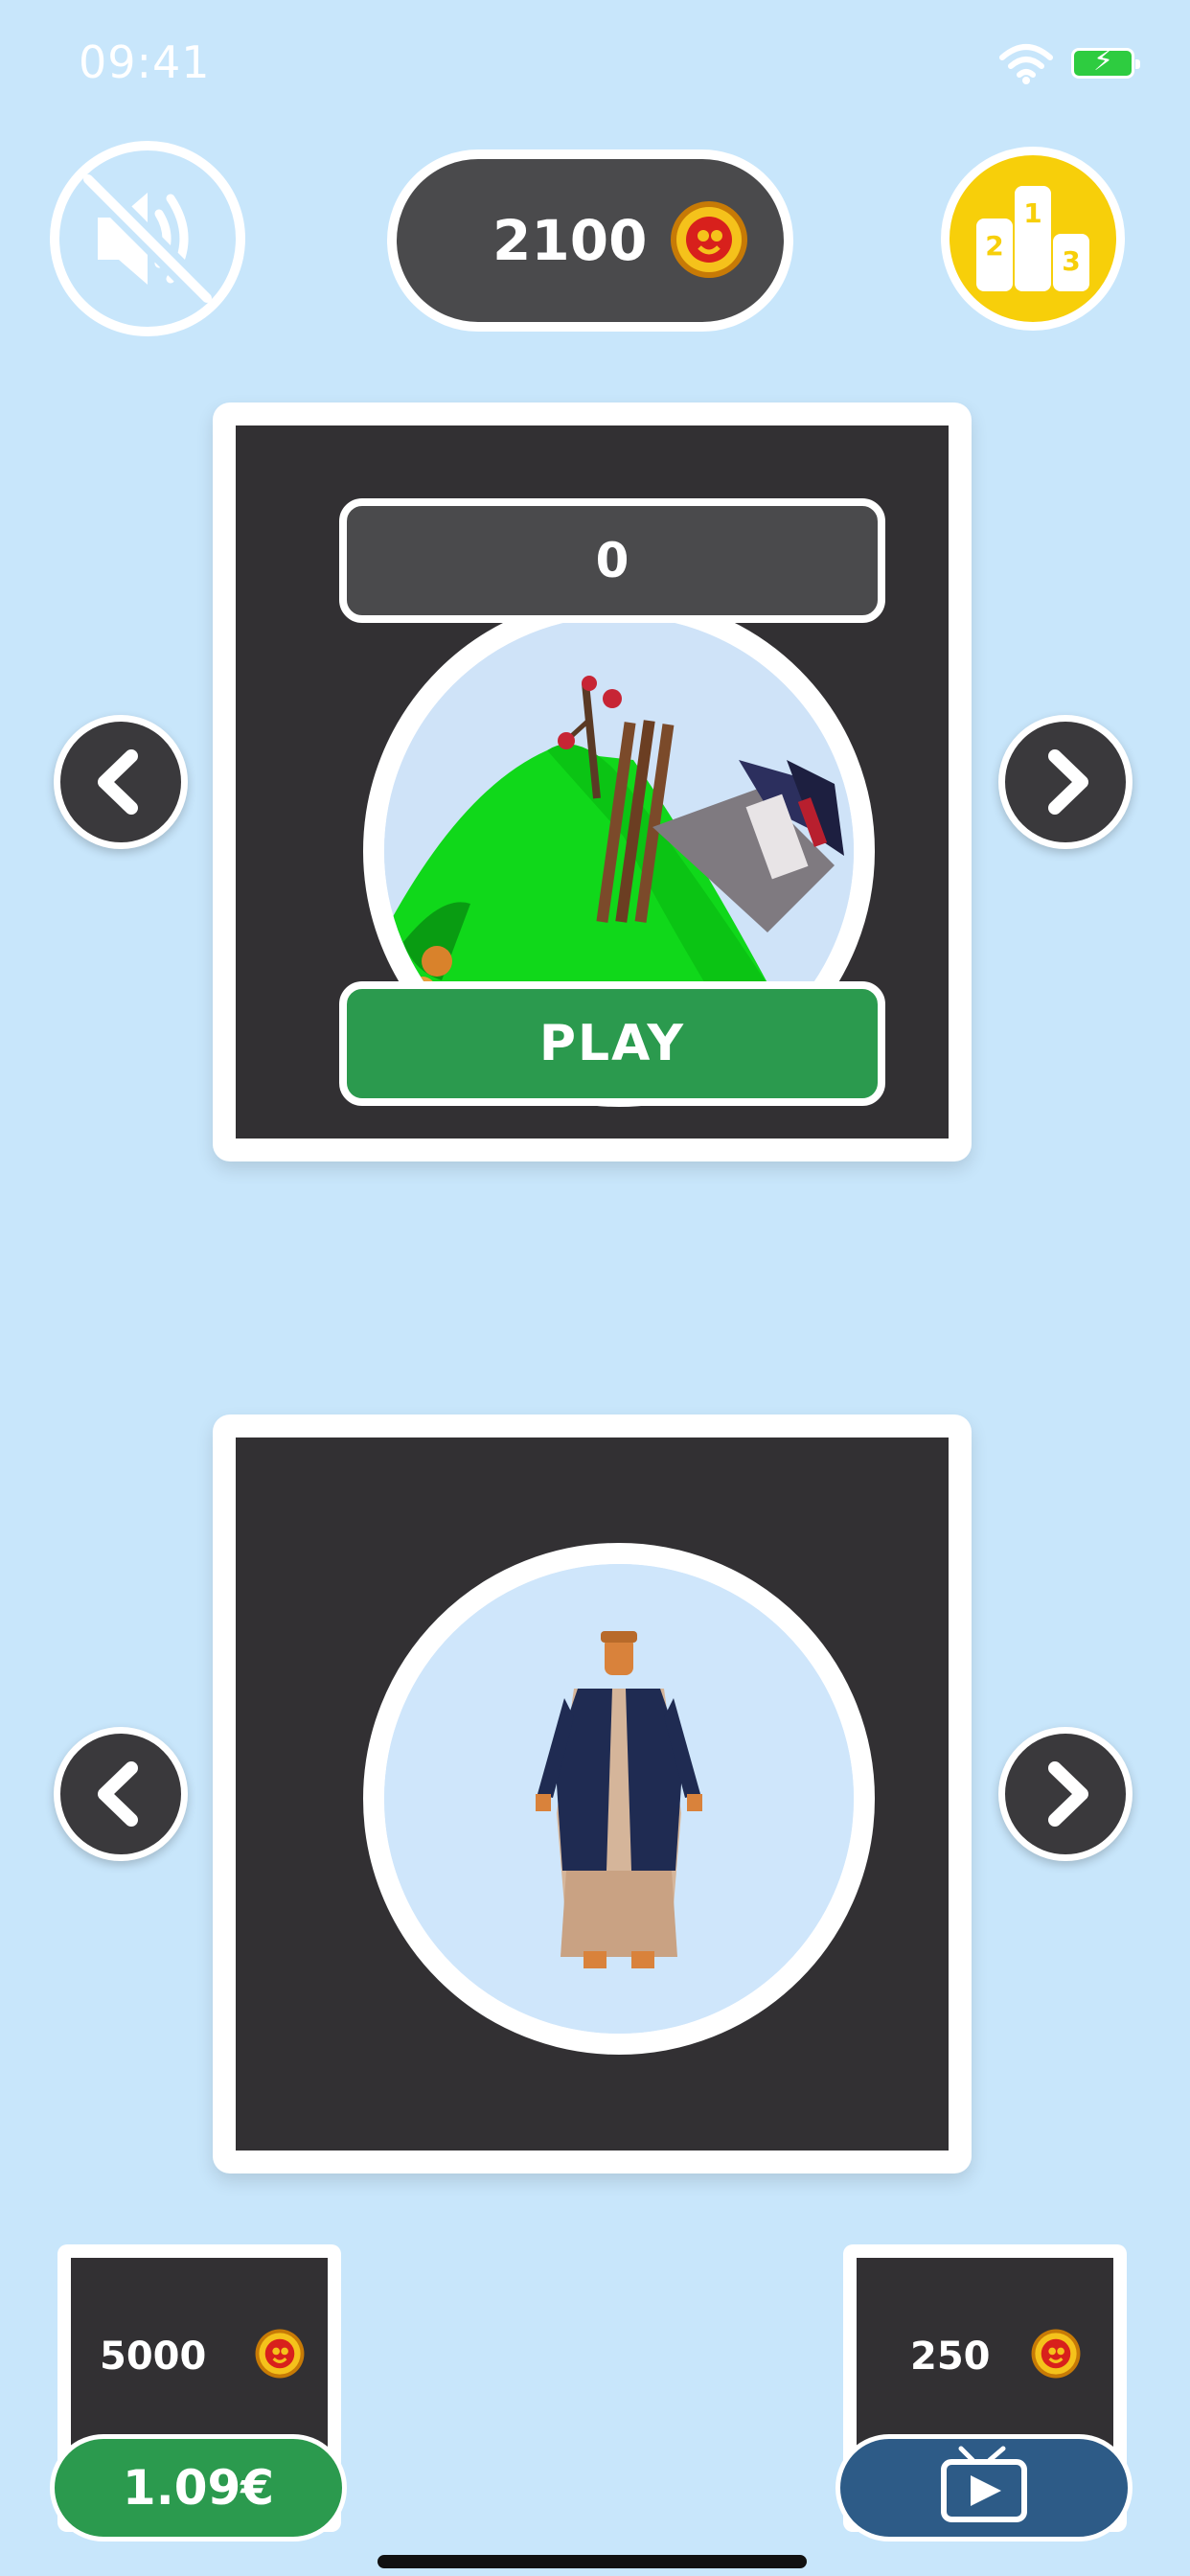 Image resolution: width=1190 pixels, height=2576 pixels. Describe the element at coordinates (592, 2561) in the screenshot. I see `home-indicator` at that location.